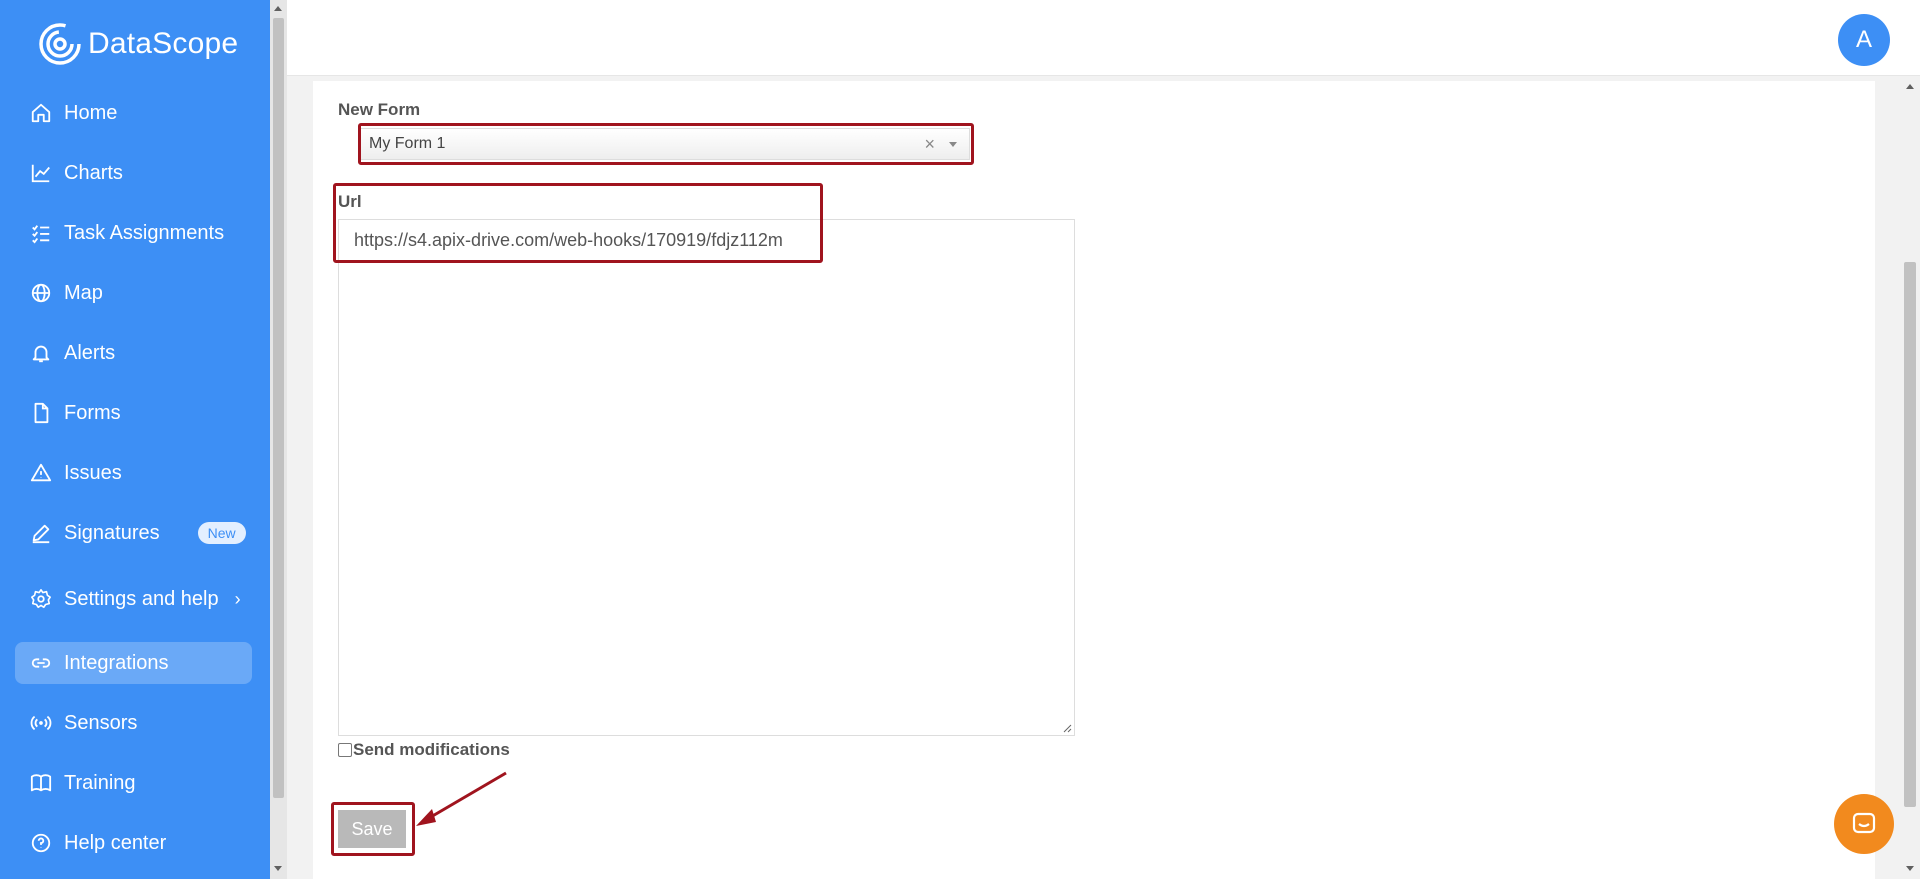 This screenshot has width=1920, height=879. What do you see at coordinates (1067, 728) in the screenshot?
I see `resize-handle-icon` at bounding box center [1067, 728].